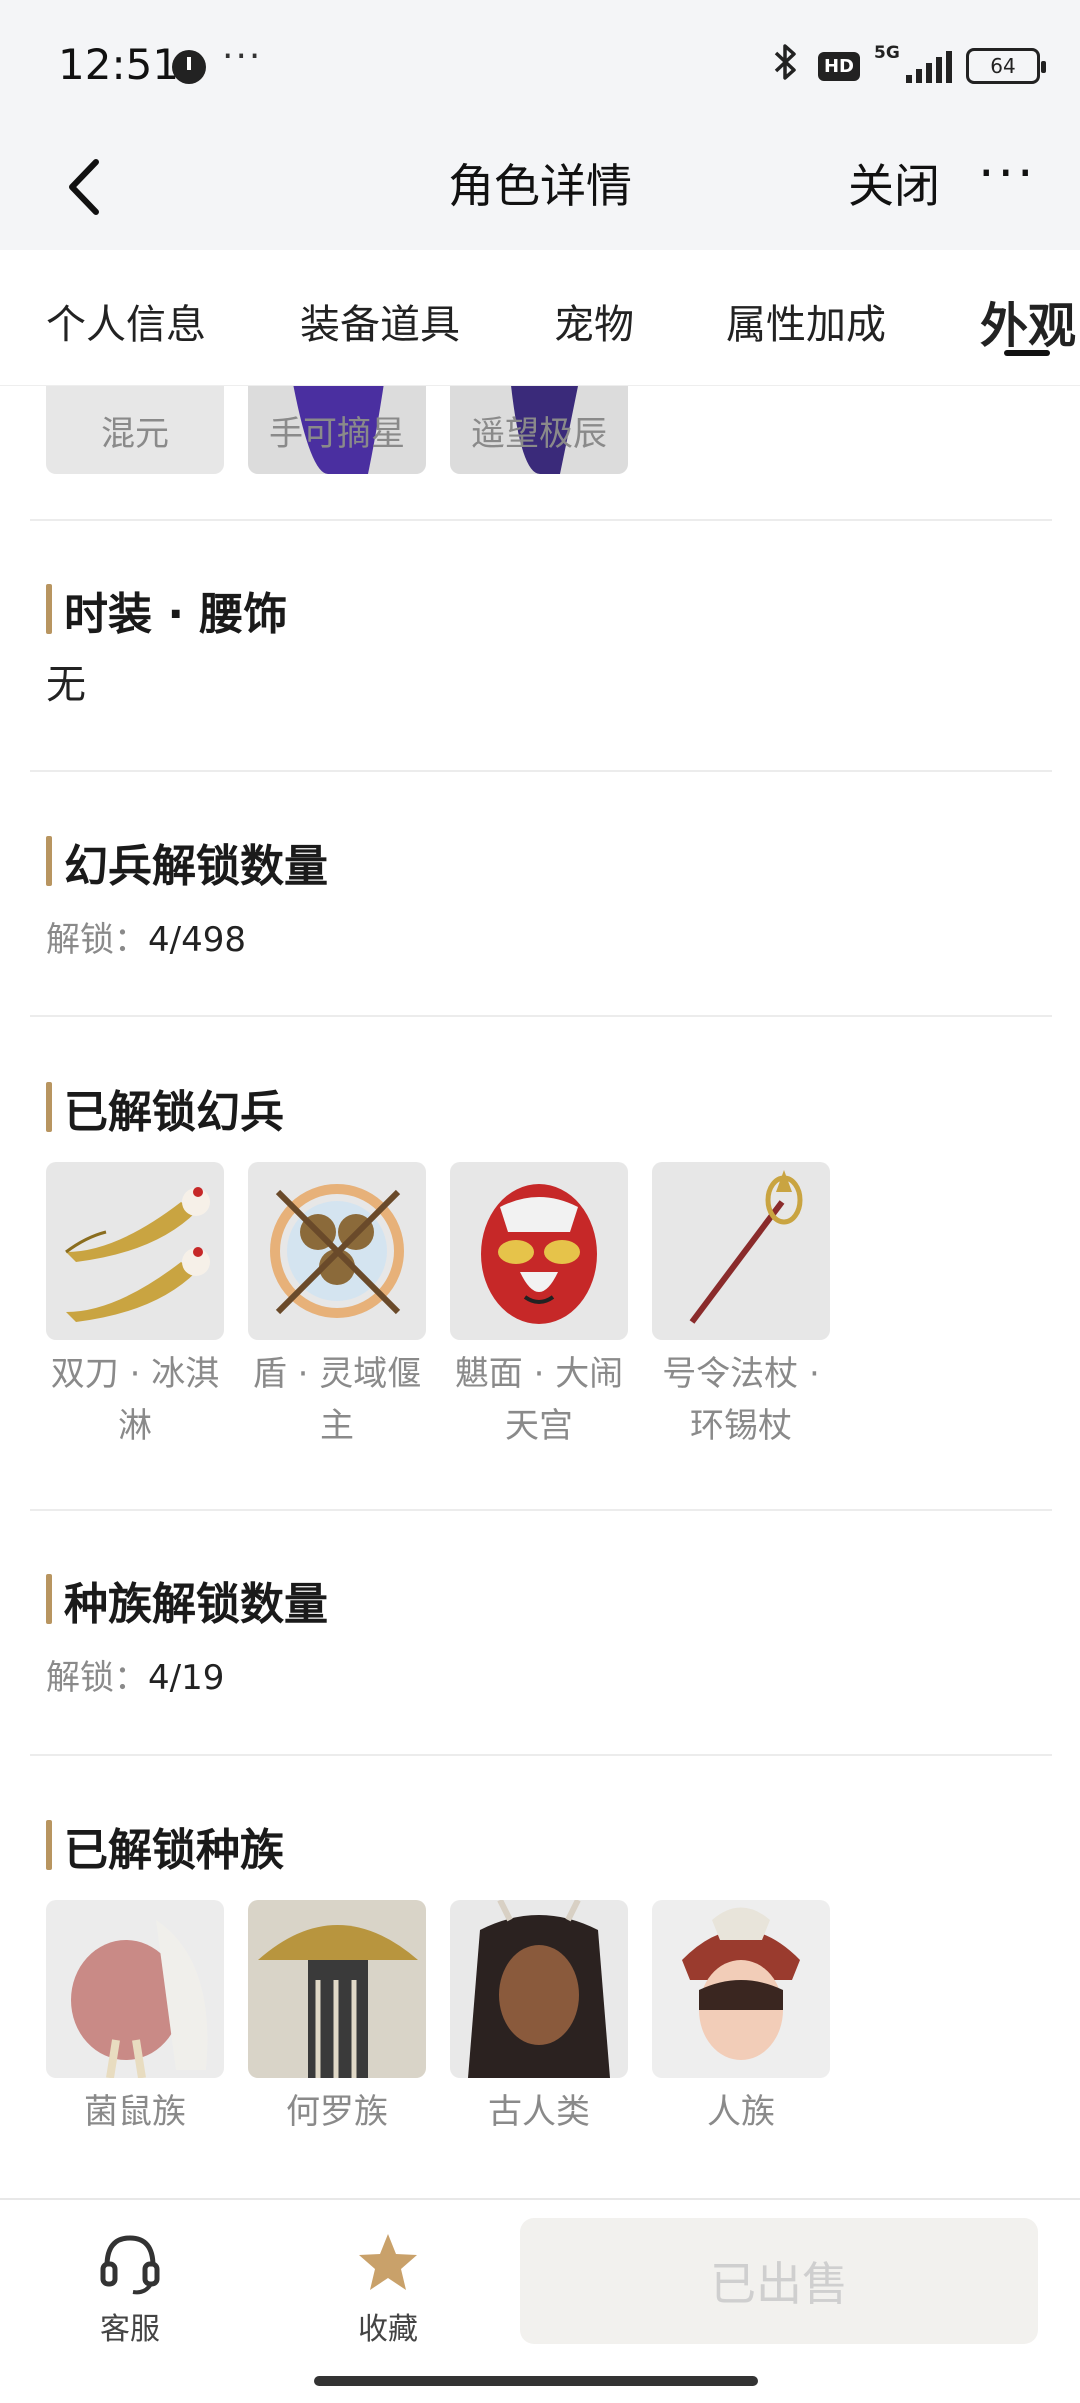 The image size is (1080, 2403). What do you see at coordinates (1028, 321) in the screenshot?
I see `tab-appearance: 外观` at bounding box center [1028, 321].